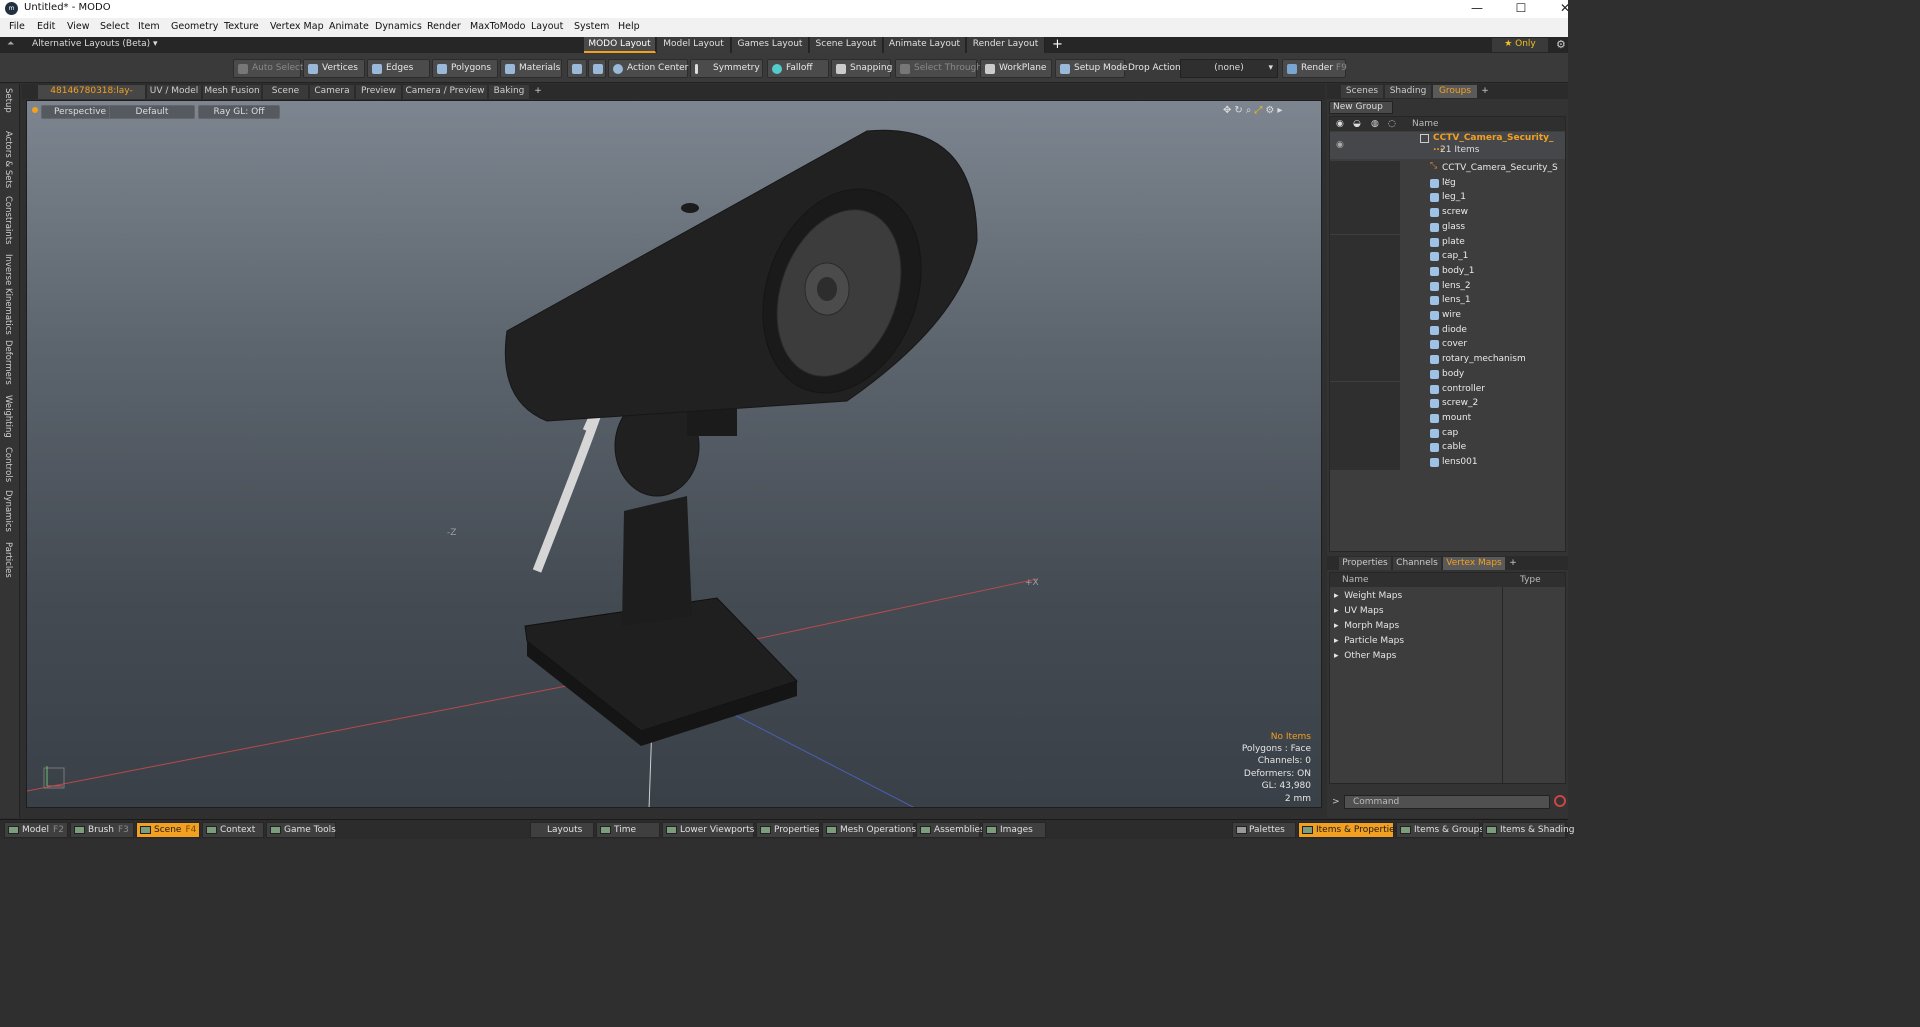 The image size is (1920, 1027). Describe the element at coordinates (334, 68) in the screenshot. I see `vertices-button: Vertices` at that location.